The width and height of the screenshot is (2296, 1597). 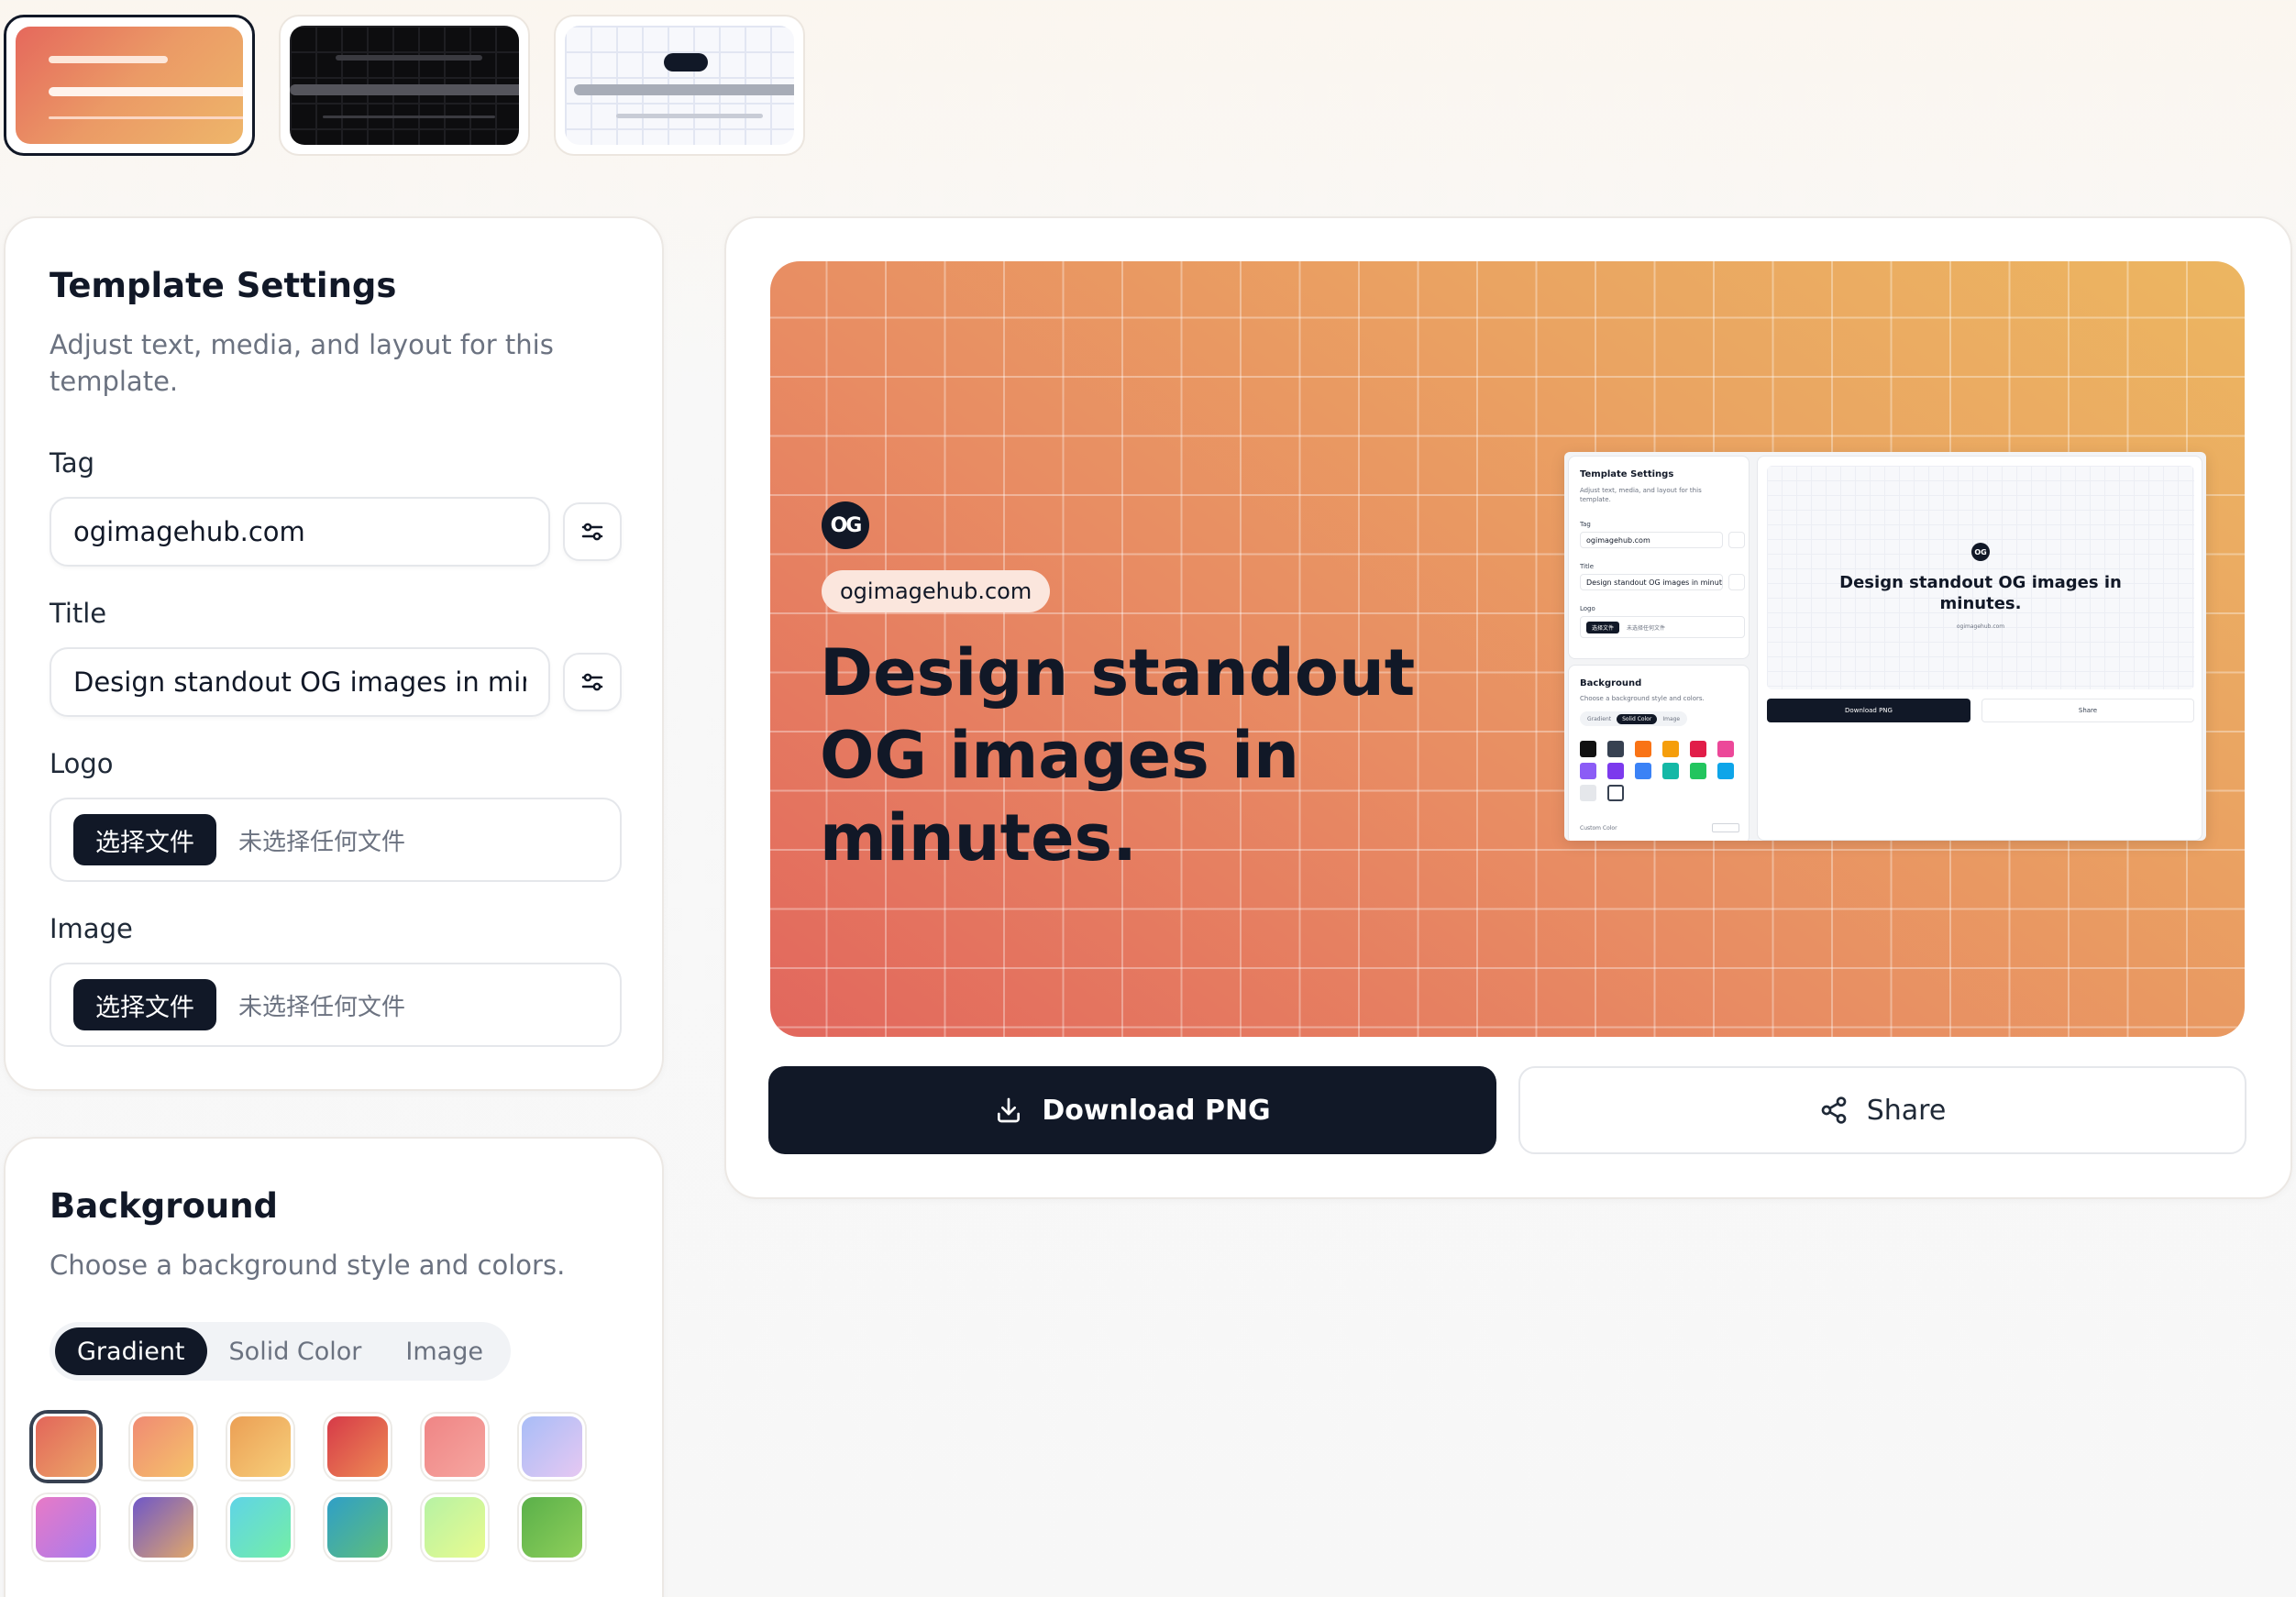 I want to click on tab-image: Image, so click(x=444, y=1351).